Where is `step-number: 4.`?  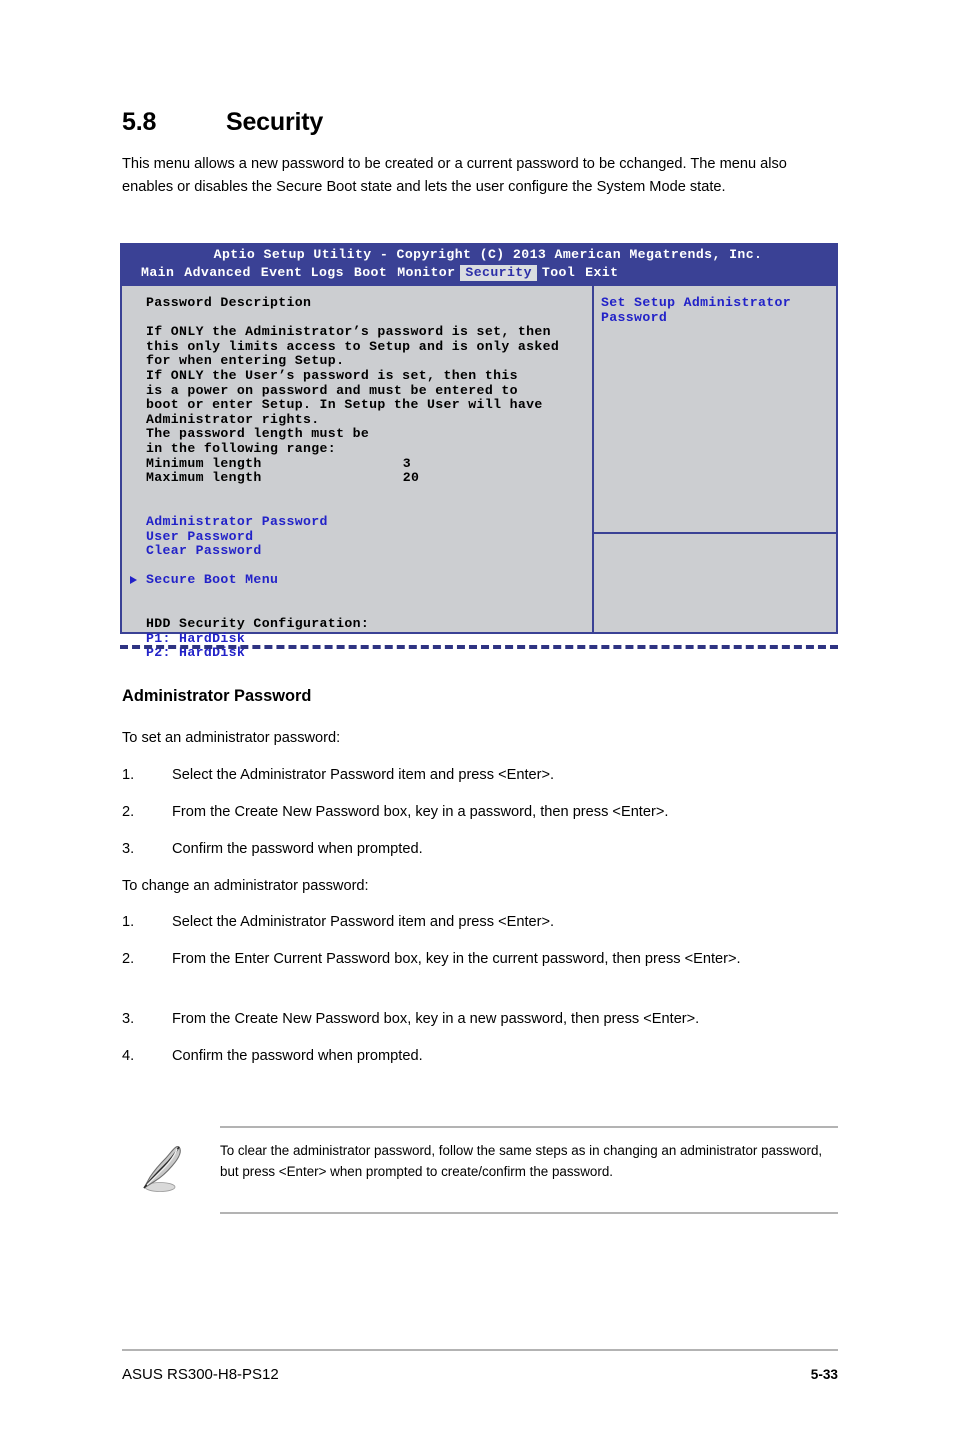
step-number: 4. is located at coordinates (128, 1056).